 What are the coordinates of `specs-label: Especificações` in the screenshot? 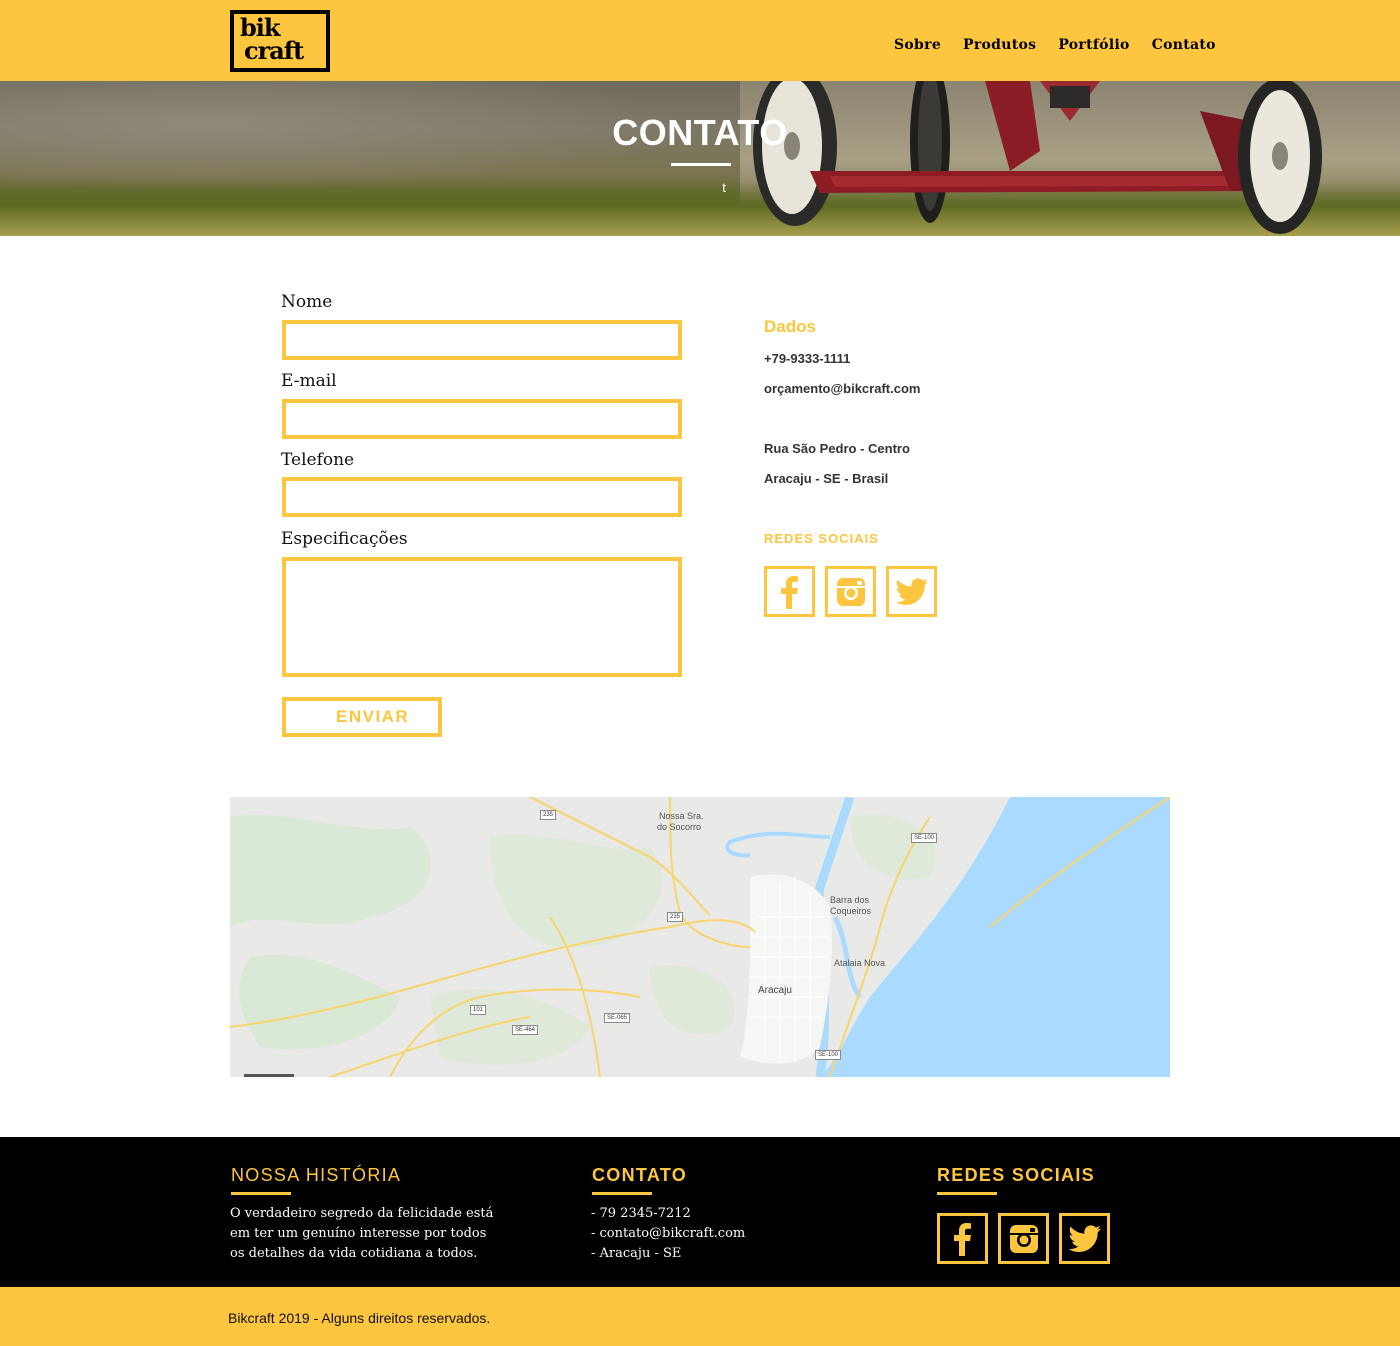 It's located at (344, 539).